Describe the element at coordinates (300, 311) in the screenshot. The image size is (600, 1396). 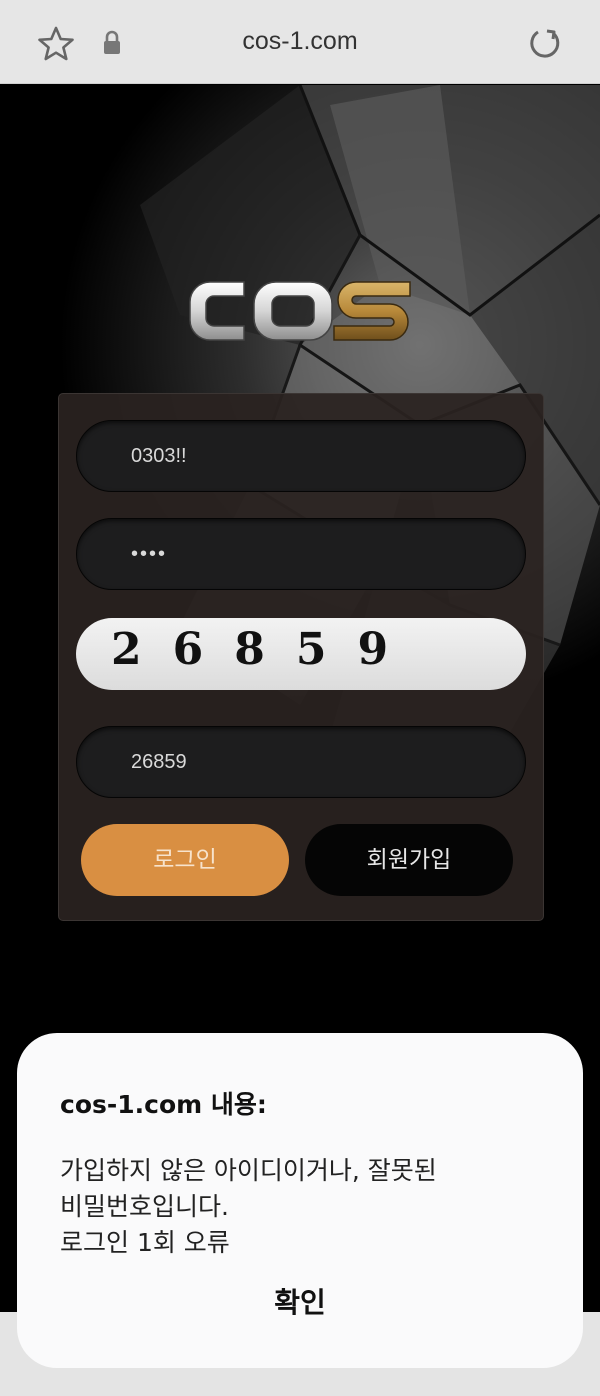
I see `cos-logo` at that location.